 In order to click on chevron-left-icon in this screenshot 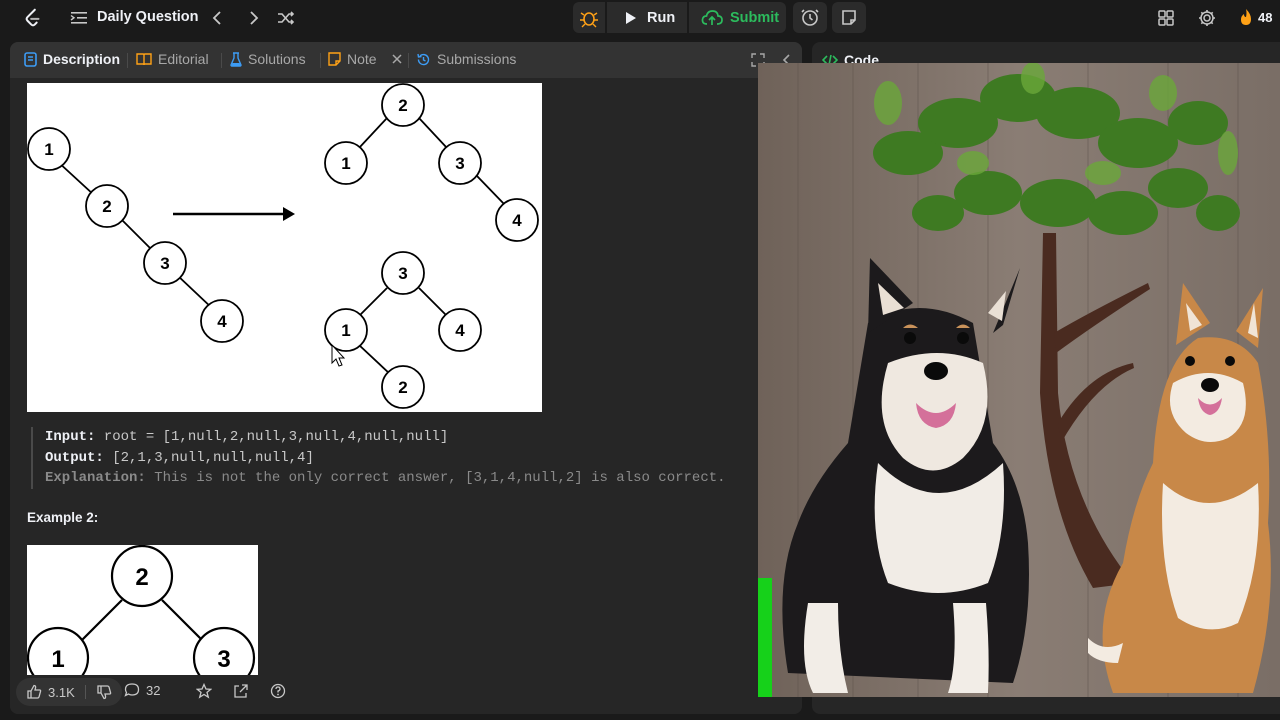, I will do `click(216, 18)`.